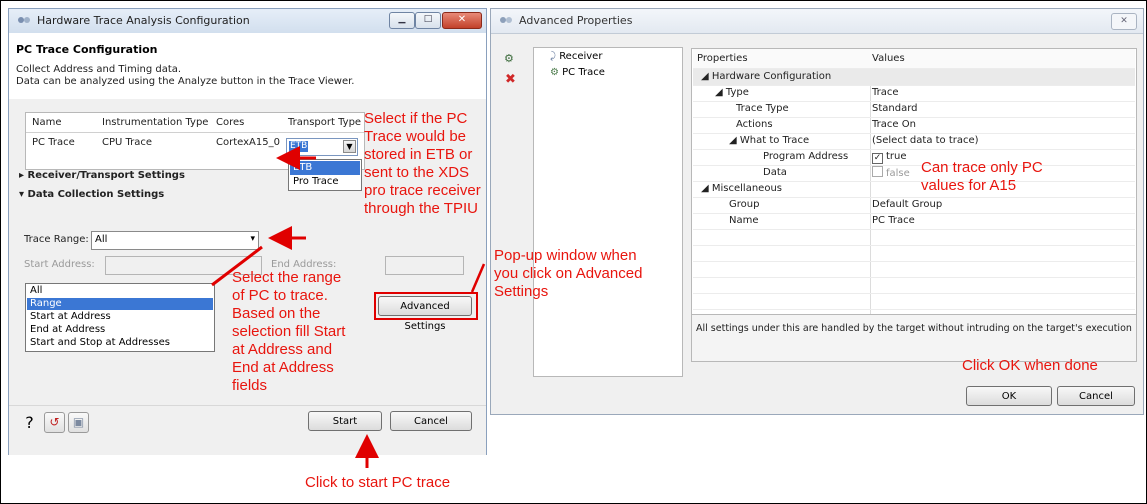 The width and height of the screenshot is (1147, 504). Describe the element at coordinates (120, 304) in the screenshot. I see `option-range: Range` at that location.